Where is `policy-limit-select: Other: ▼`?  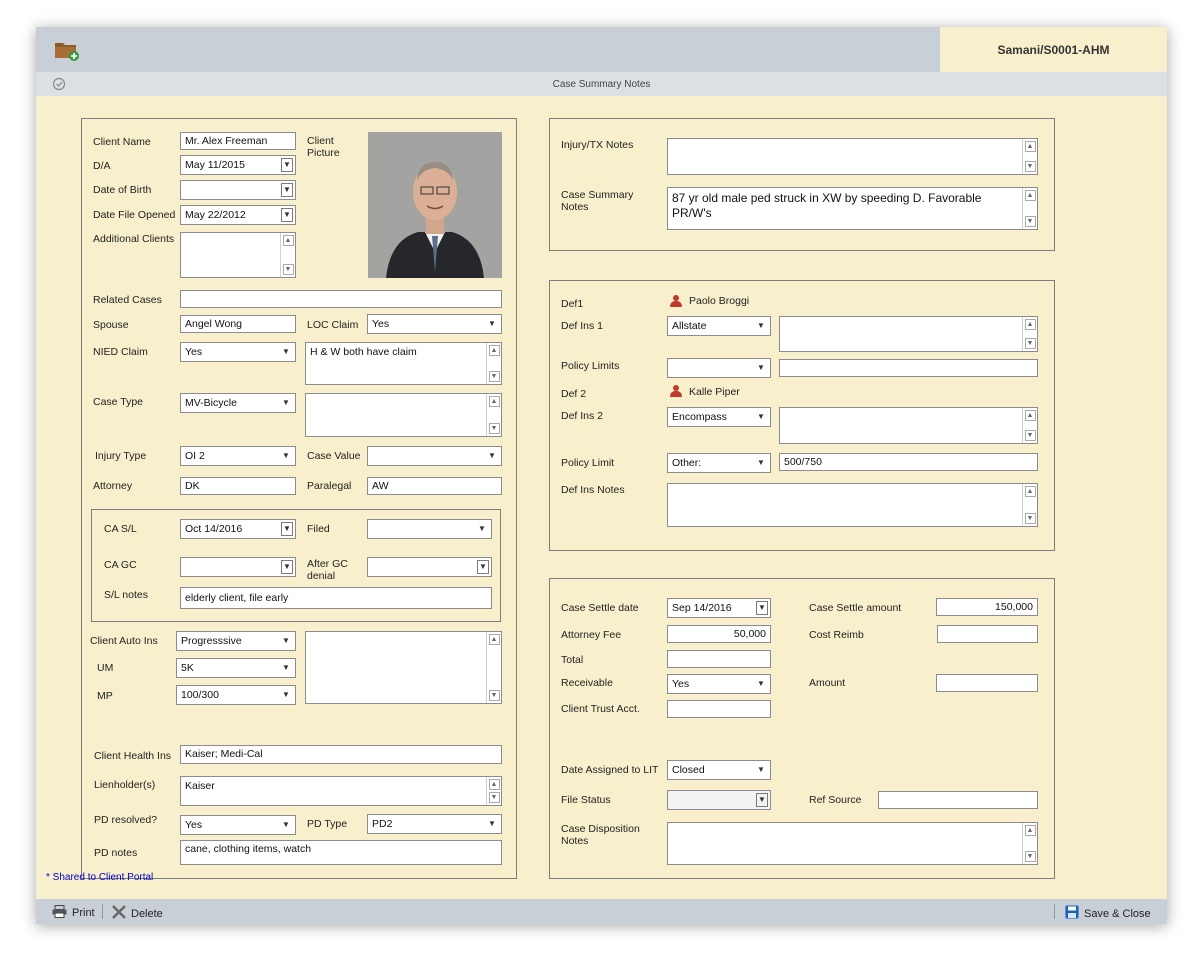 policy-limit-select: Other: ▼ is located at coordinates (719, 463).